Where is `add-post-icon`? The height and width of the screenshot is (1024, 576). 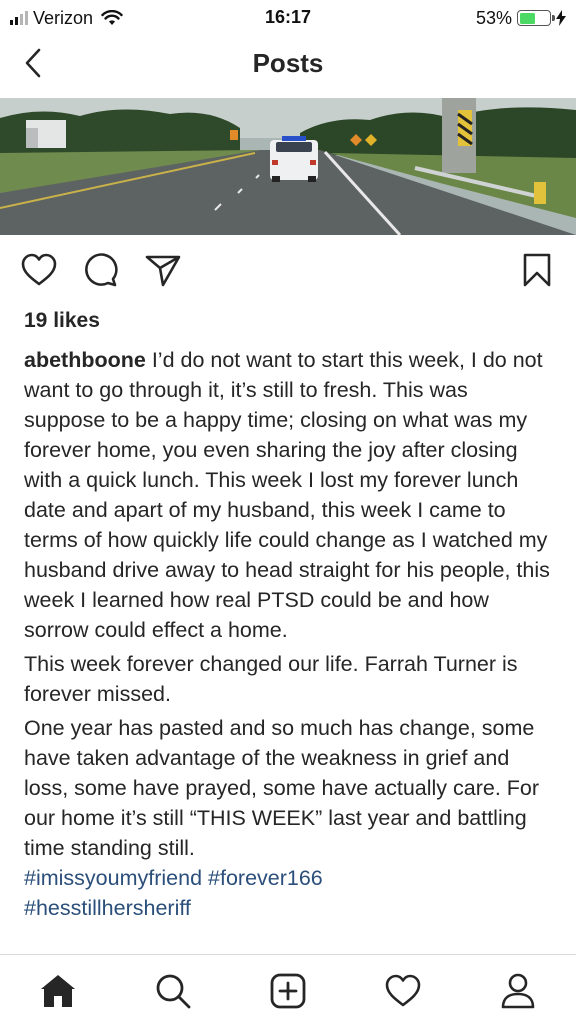 add-post-icon is located at coordinates (288, 991).